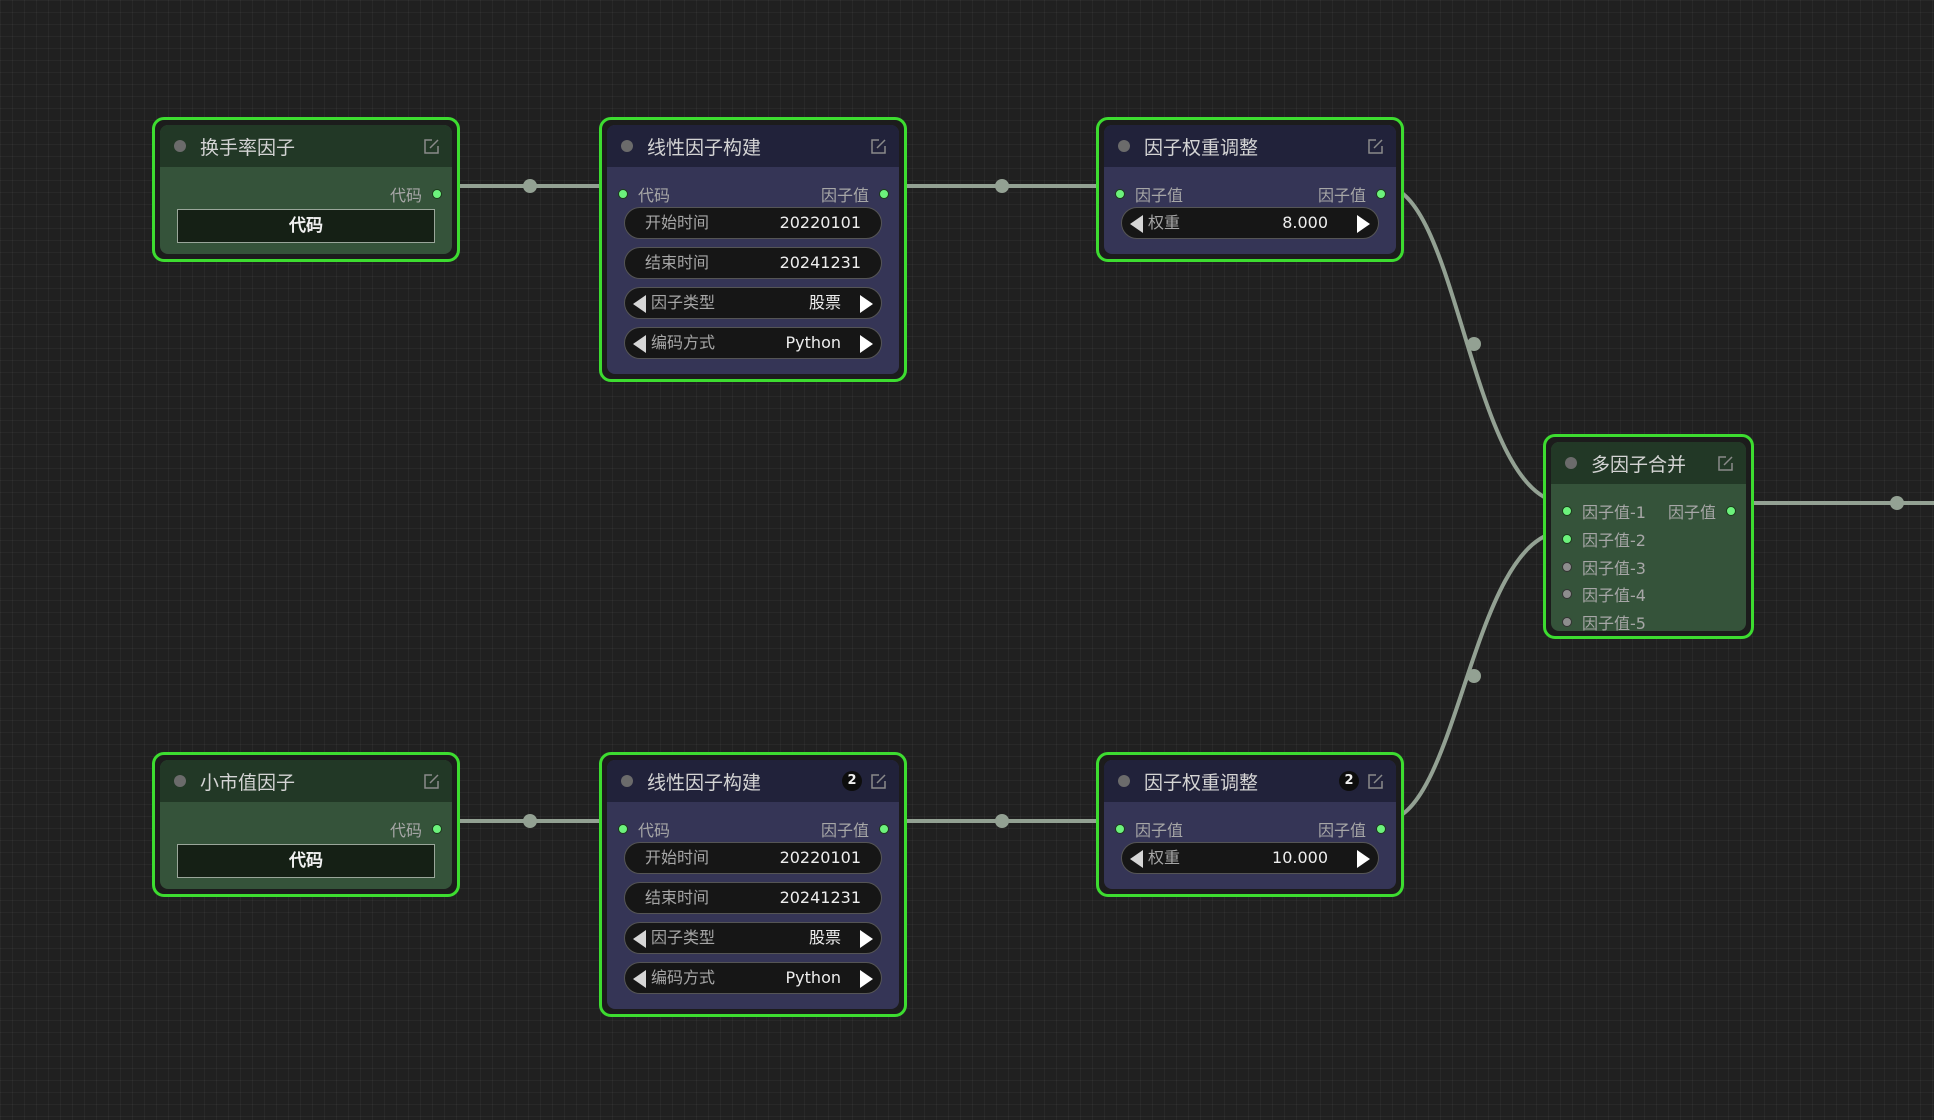  Describe the element at coordinates (1648, 539) in the screenshot. I see `slot-row: 因子值-2` at that location.